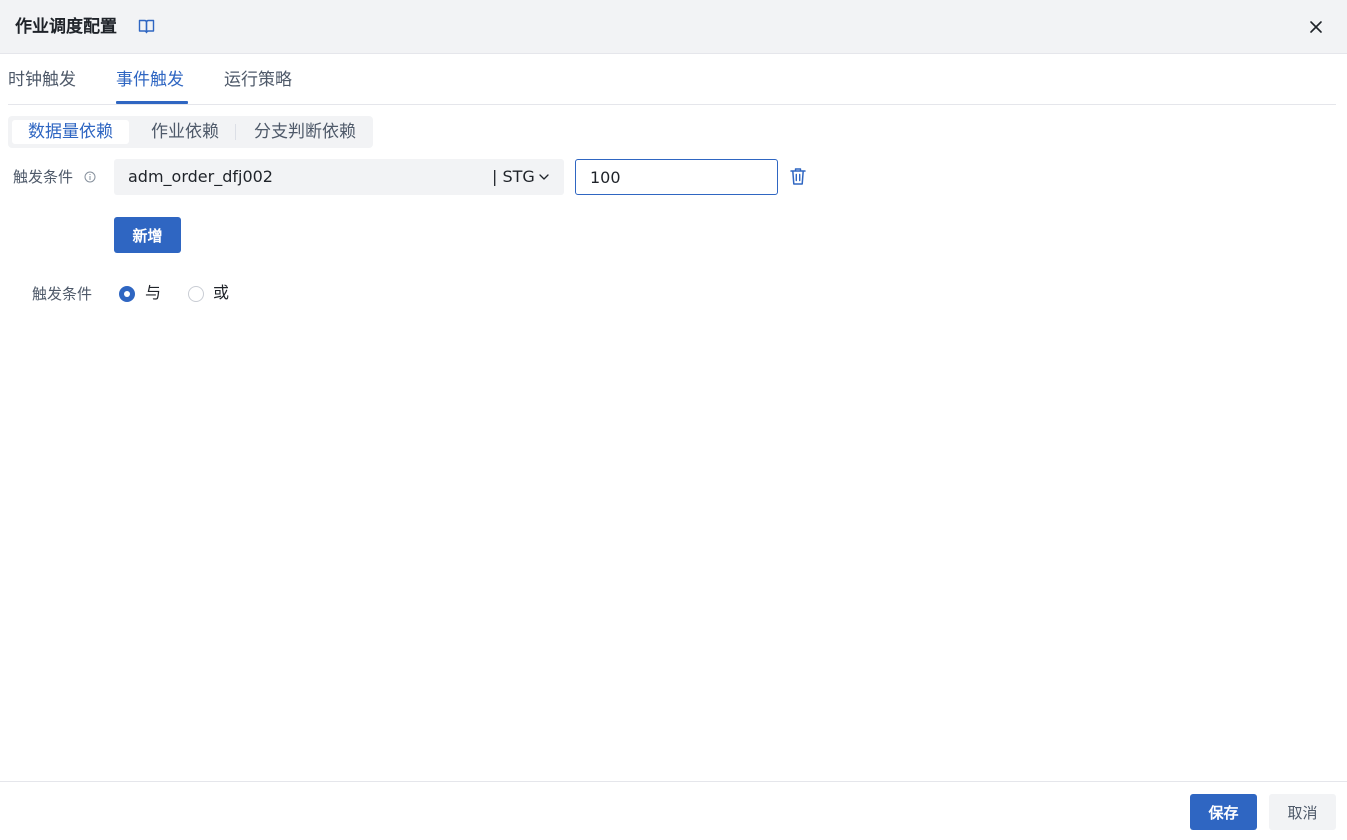  What do you see at coordinates (672, 79) in the screenshot?
I see `main-tabs: 时钟触发 事件触发 运行策略` at bounding box center [672, 79].